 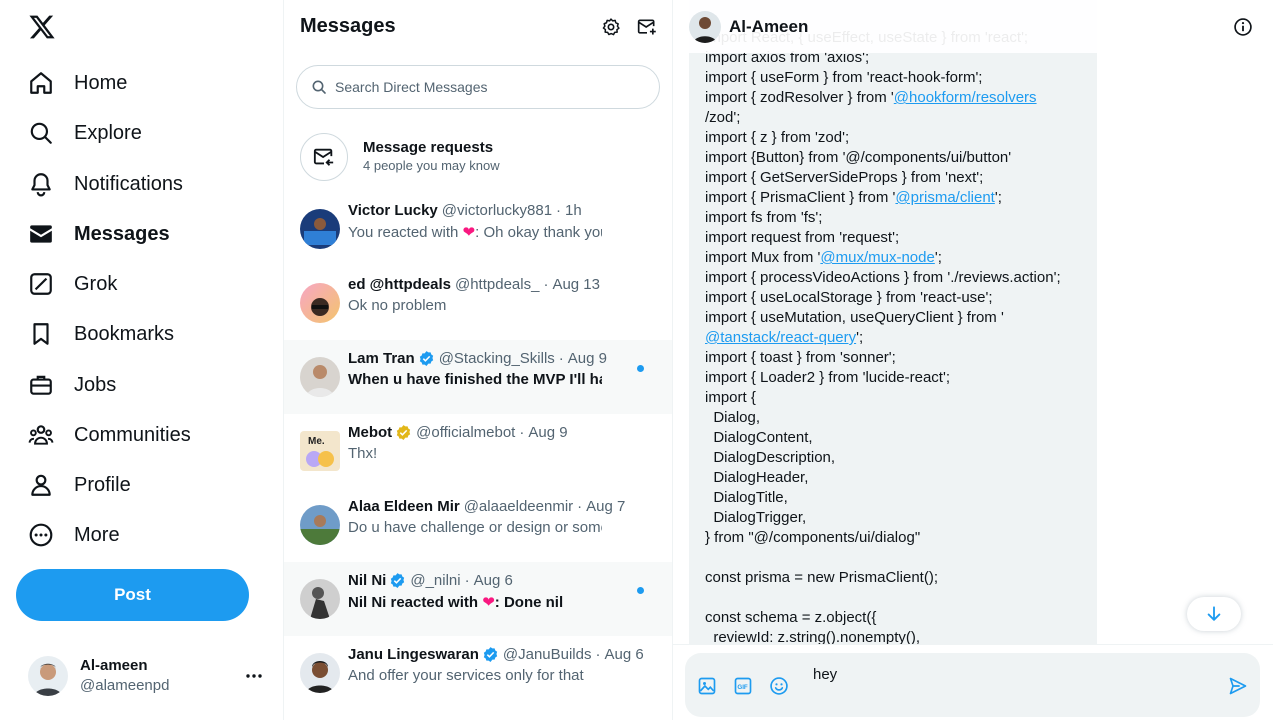 What do you see at coordinates (828, 377) in the screenshot?
I see `code-line: import { Loader2 } from 'lucide-react';` at bounding box center [828, 377].